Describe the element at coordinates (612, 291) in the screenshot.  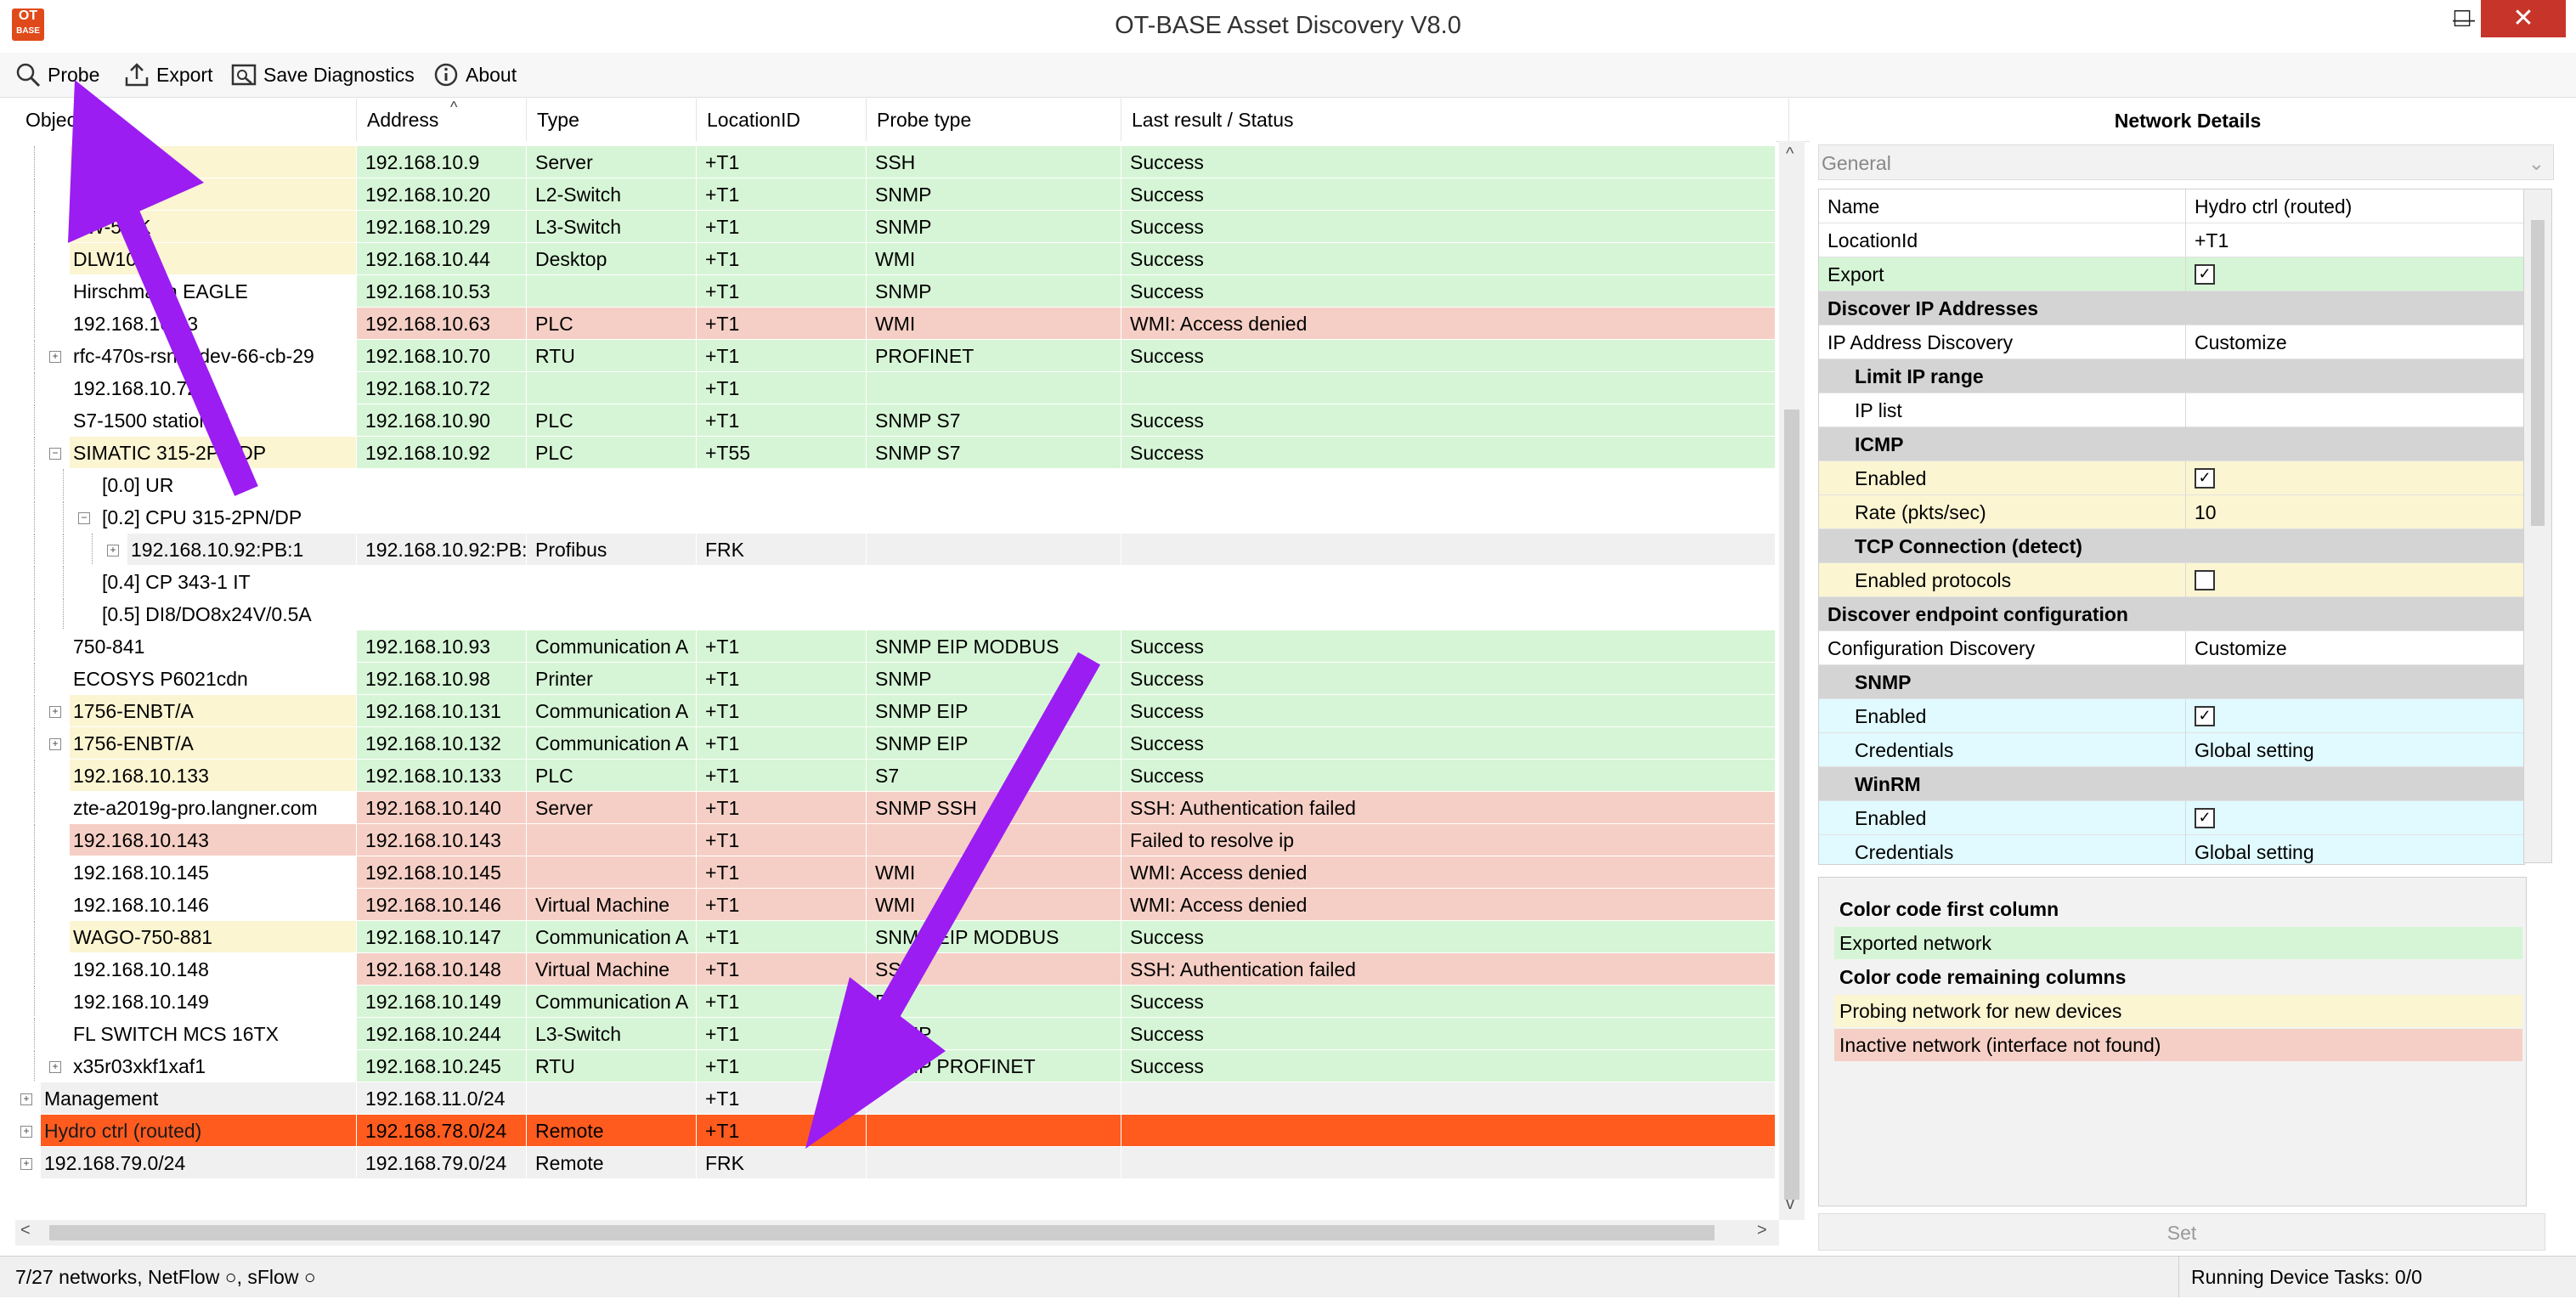
I see `cell-type` at that location.